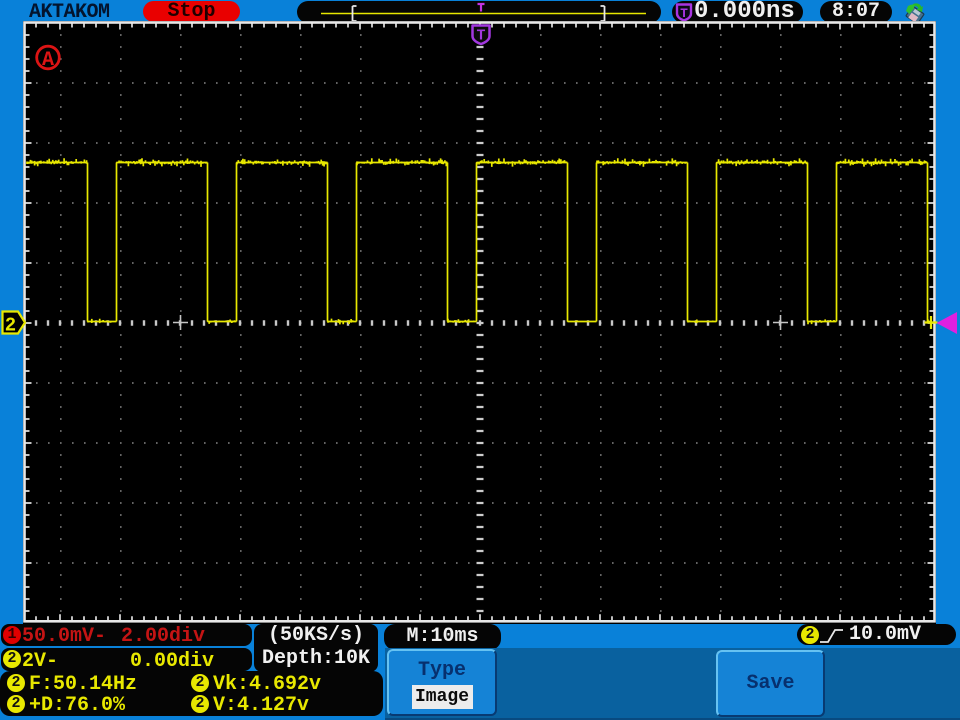 The height and width of the screenshot is (720, 960). Describe the element at coordinates (480, 36) in the screenshot. I see `svg-text: T` at that location.